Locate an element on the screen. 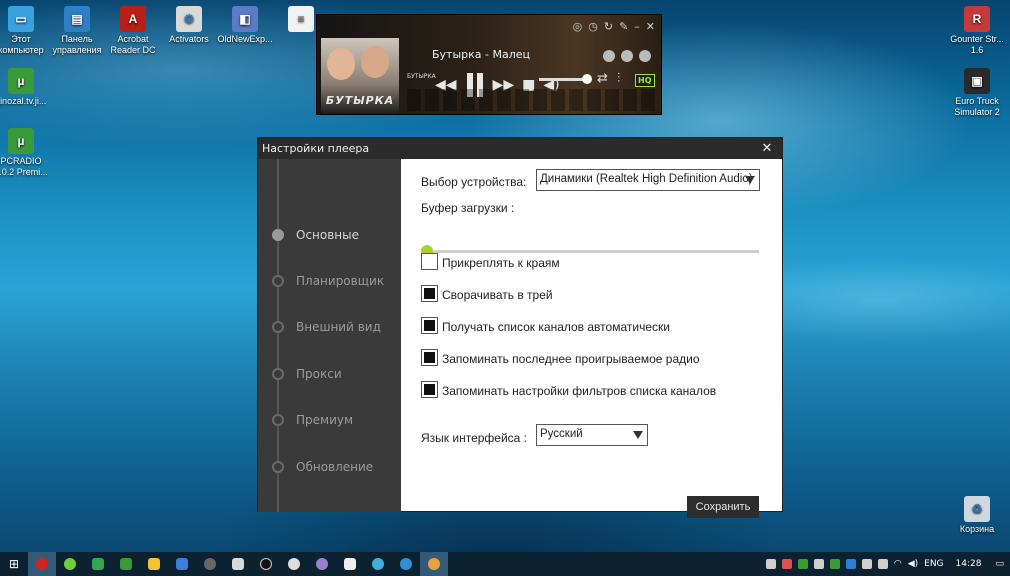 The image size is (1010, 576). desktop-icon-counter-strike: R Gounter Str... 1.6 is located at coordinates (973, 31).